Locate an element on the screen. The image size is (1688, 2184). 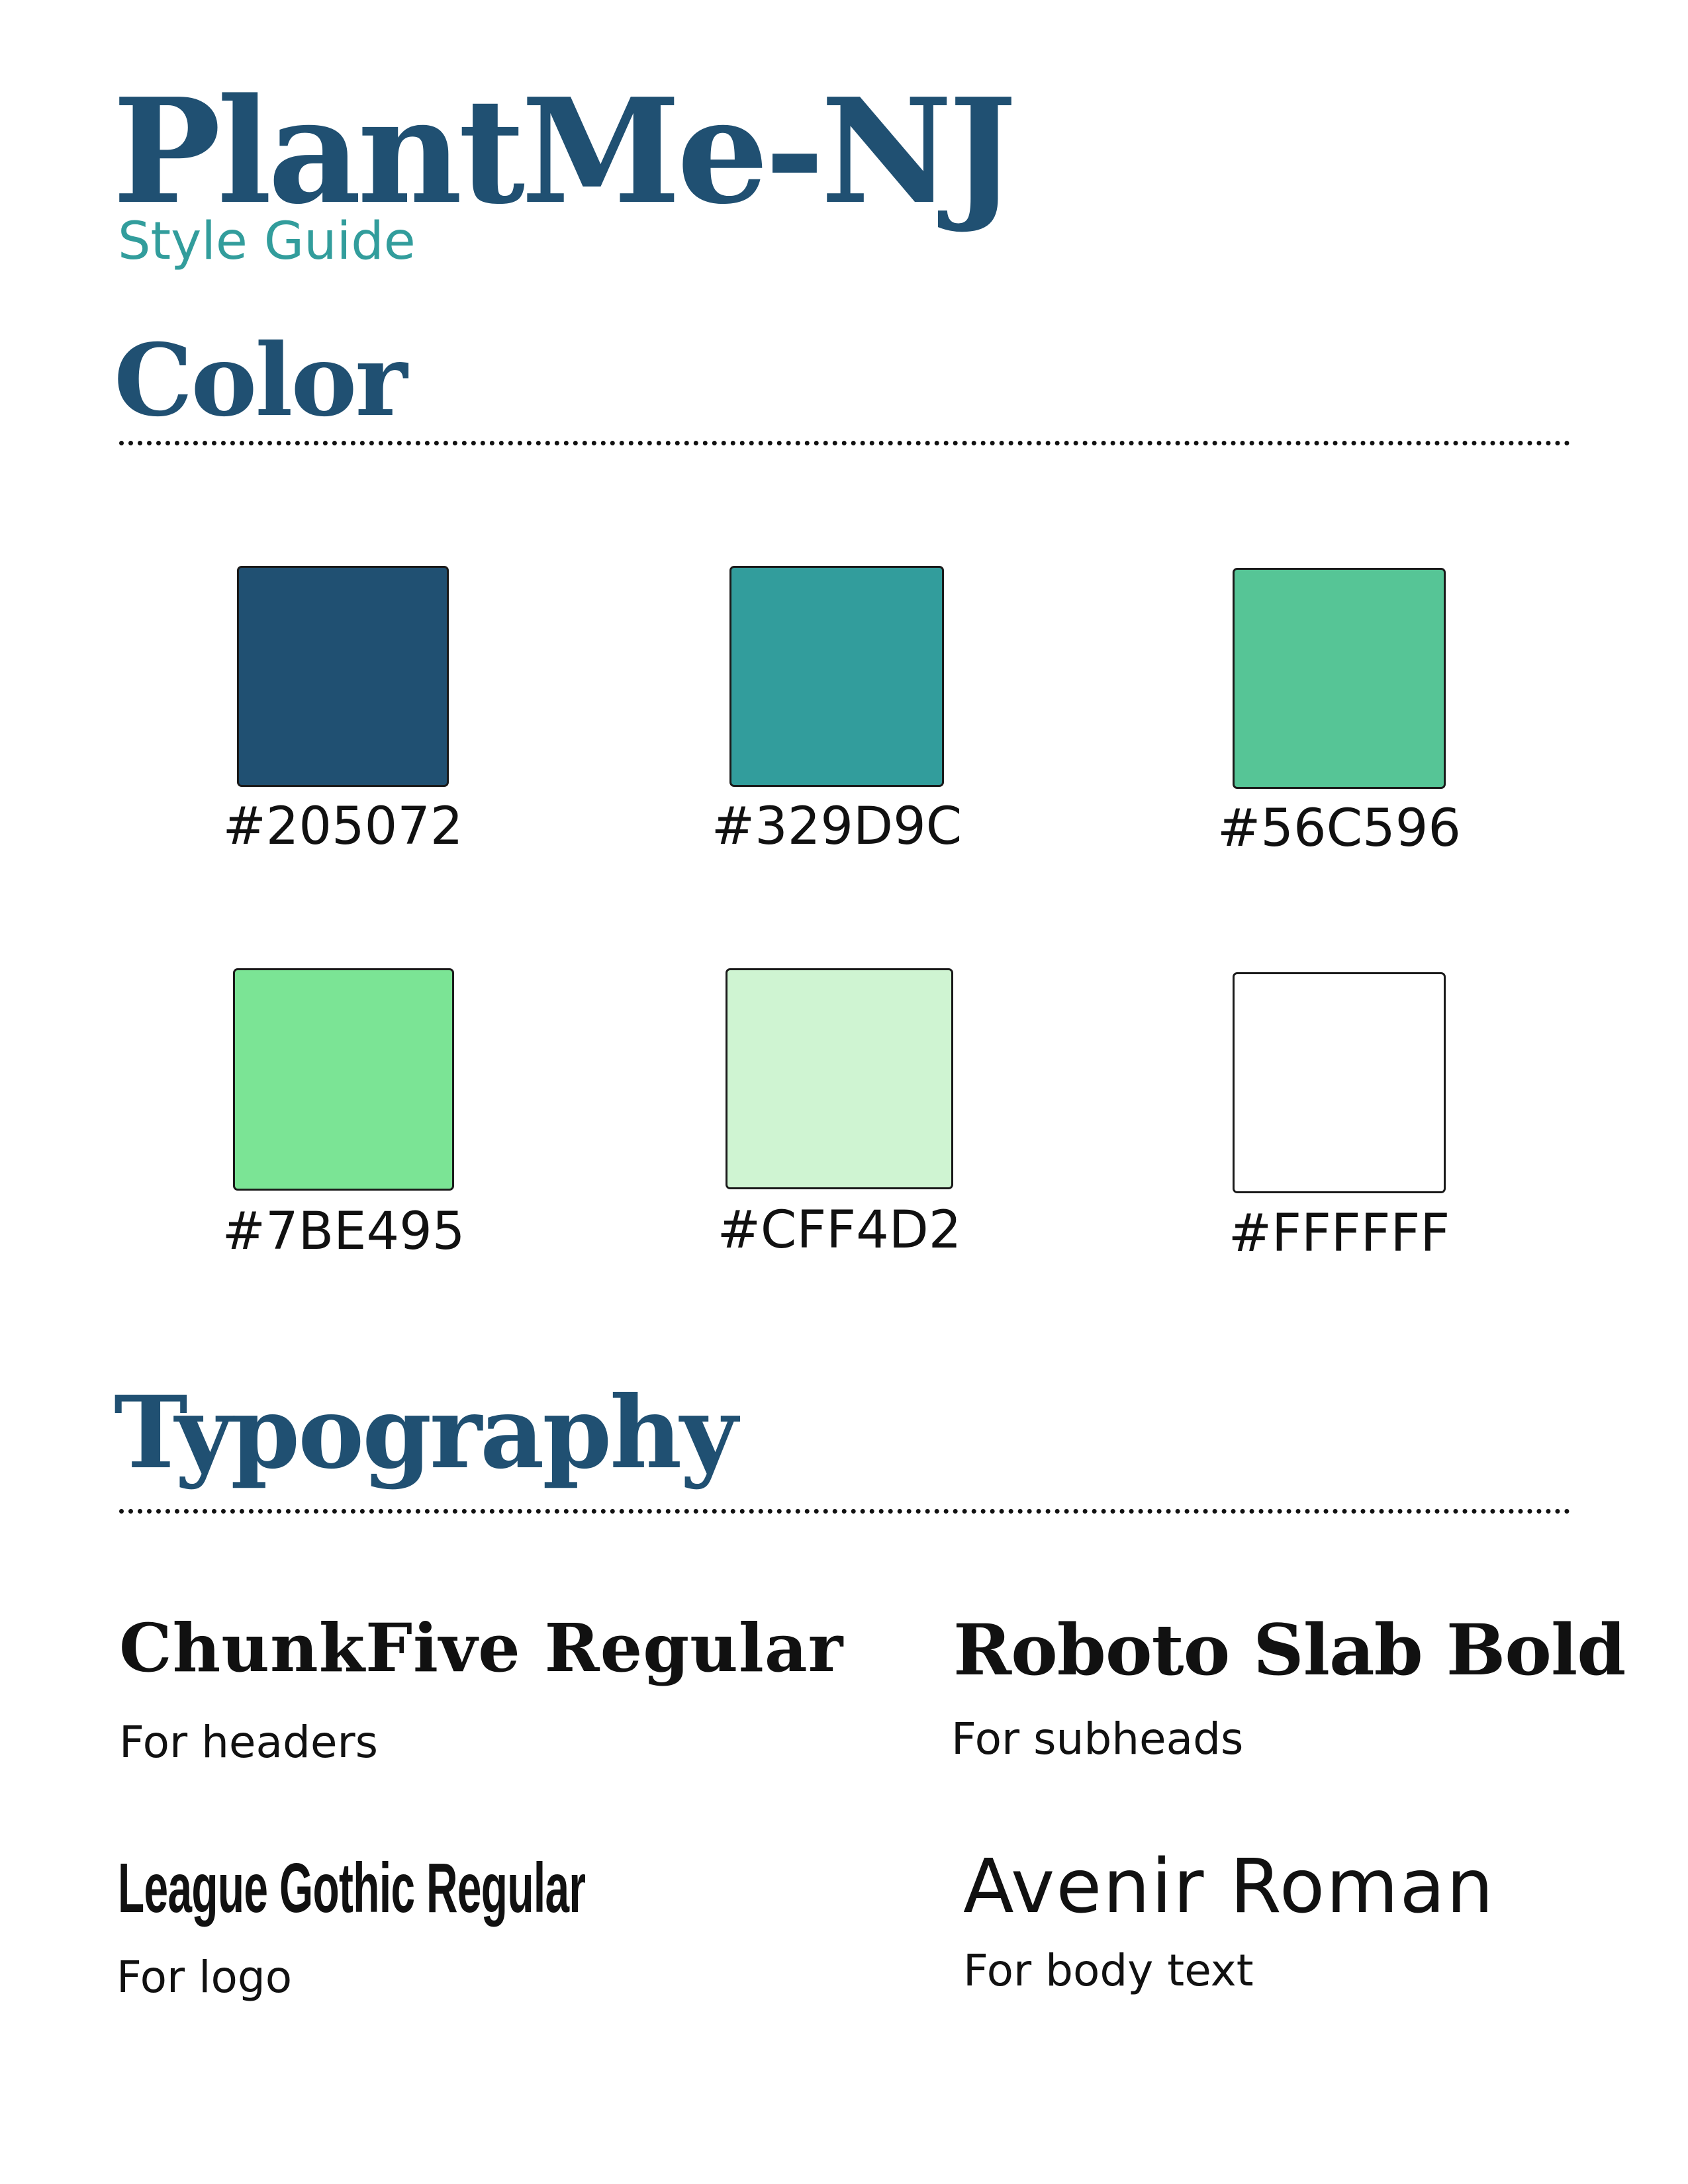
font-specimen-avenir: Avenir Roman is located at coordinates (1229, 1887).